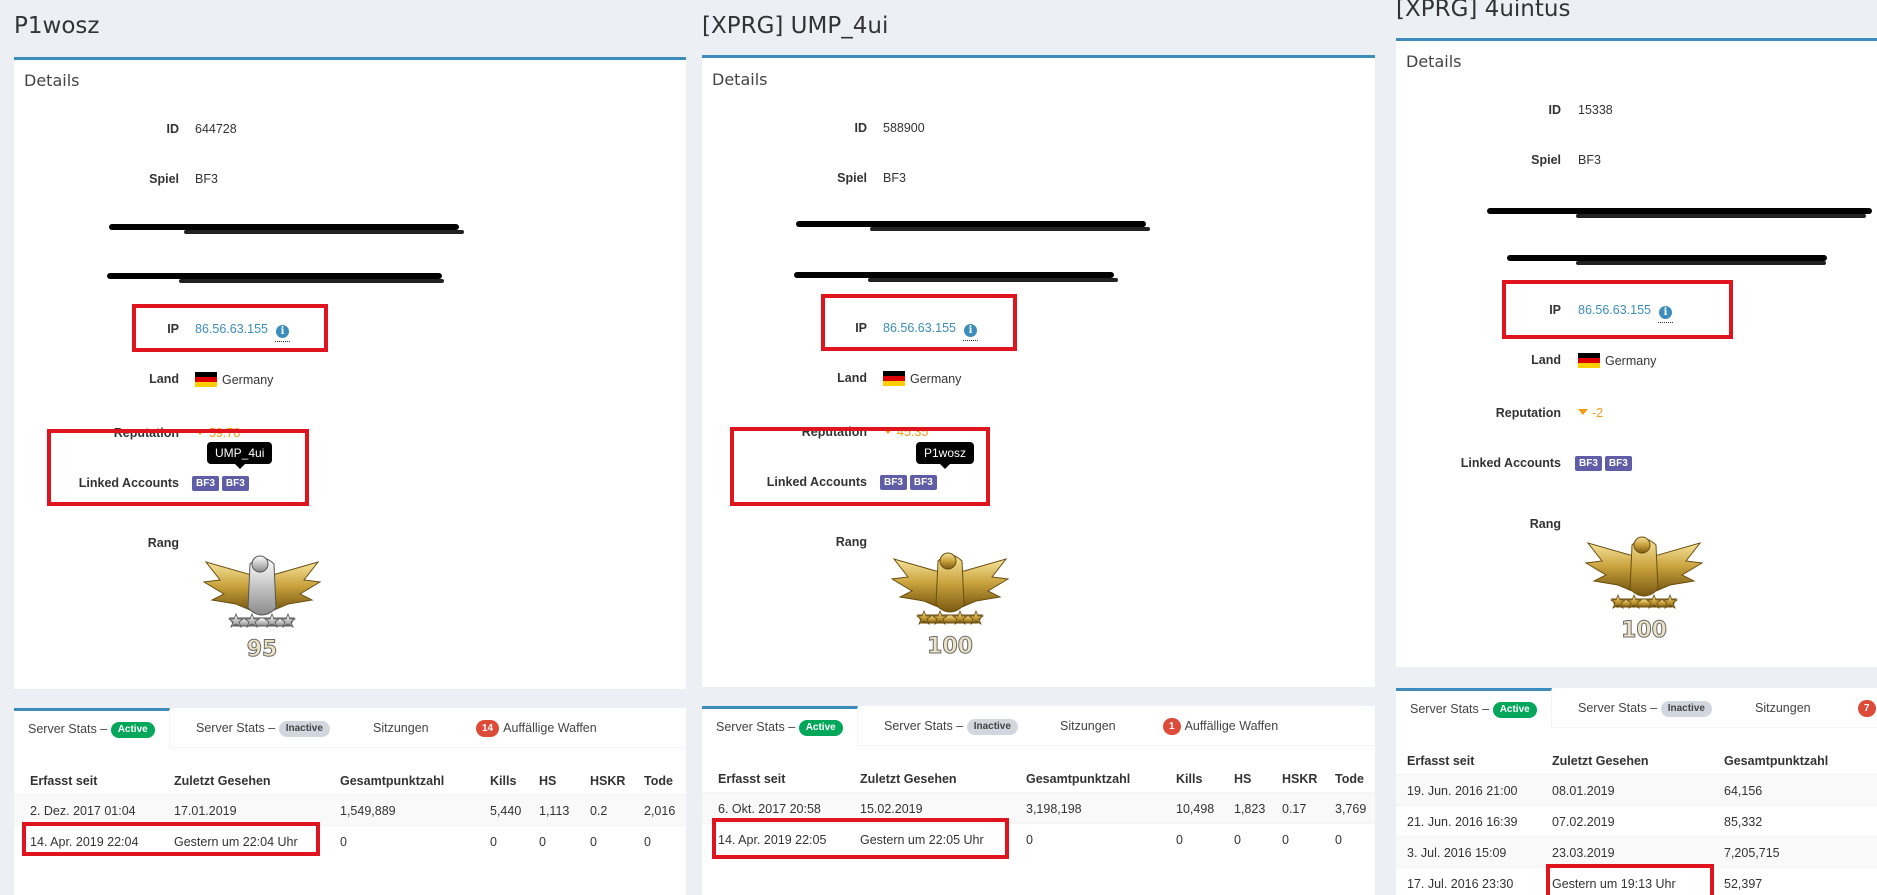  What do you see at coordinates (132, 730) in the screenshot?
I see `status-badge: Active` at bounding box center [132, 730].